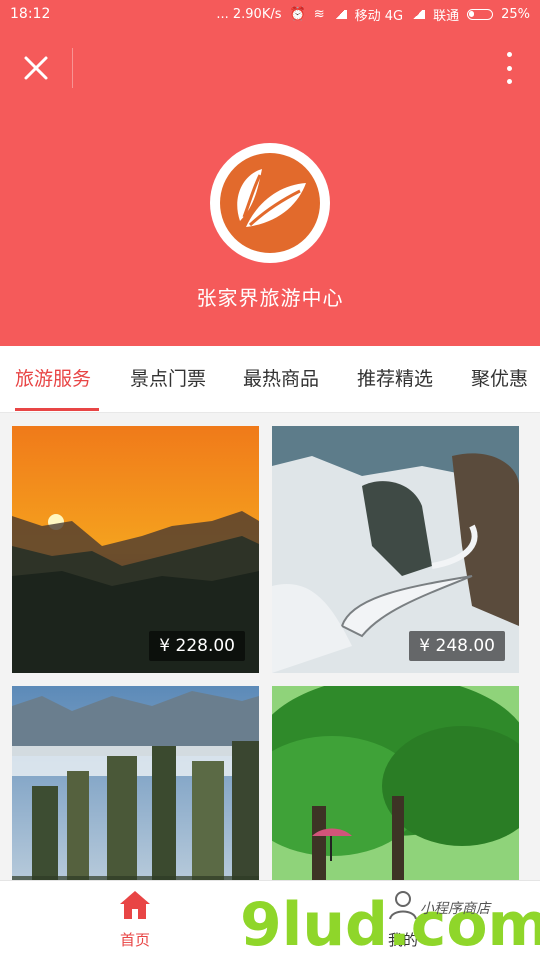 Image resolution: width=540 pixels, height=961 pixels. Describe the element at coordinates (319, 14) in the screenshot. I see `wifi-icon: ≋` at that location.